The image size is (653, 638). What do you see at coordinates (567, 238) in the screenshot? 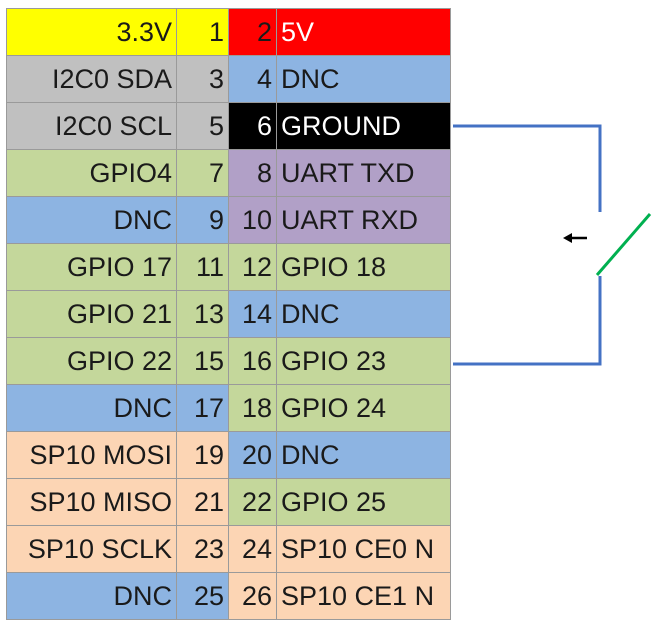
I see `arrow-left-head-icon` at bounding box center [567, 238].